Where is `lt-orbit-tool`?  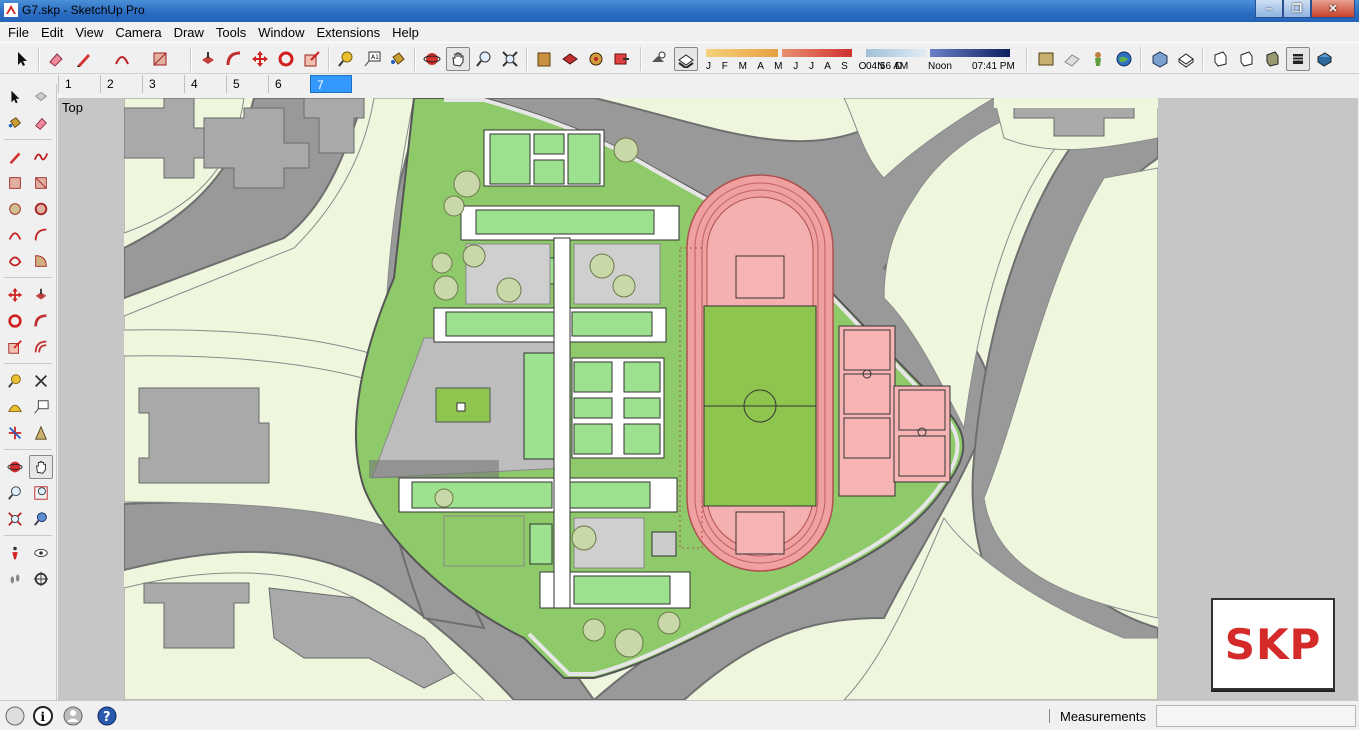
lt-orbit-tool is located at coordinates (15, 467).